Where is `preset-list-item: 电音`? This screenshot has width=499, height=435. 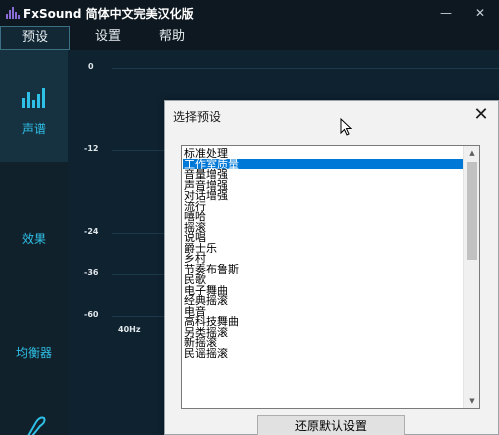 preset-list-item: 电音 is located at coordinates (323, 311).